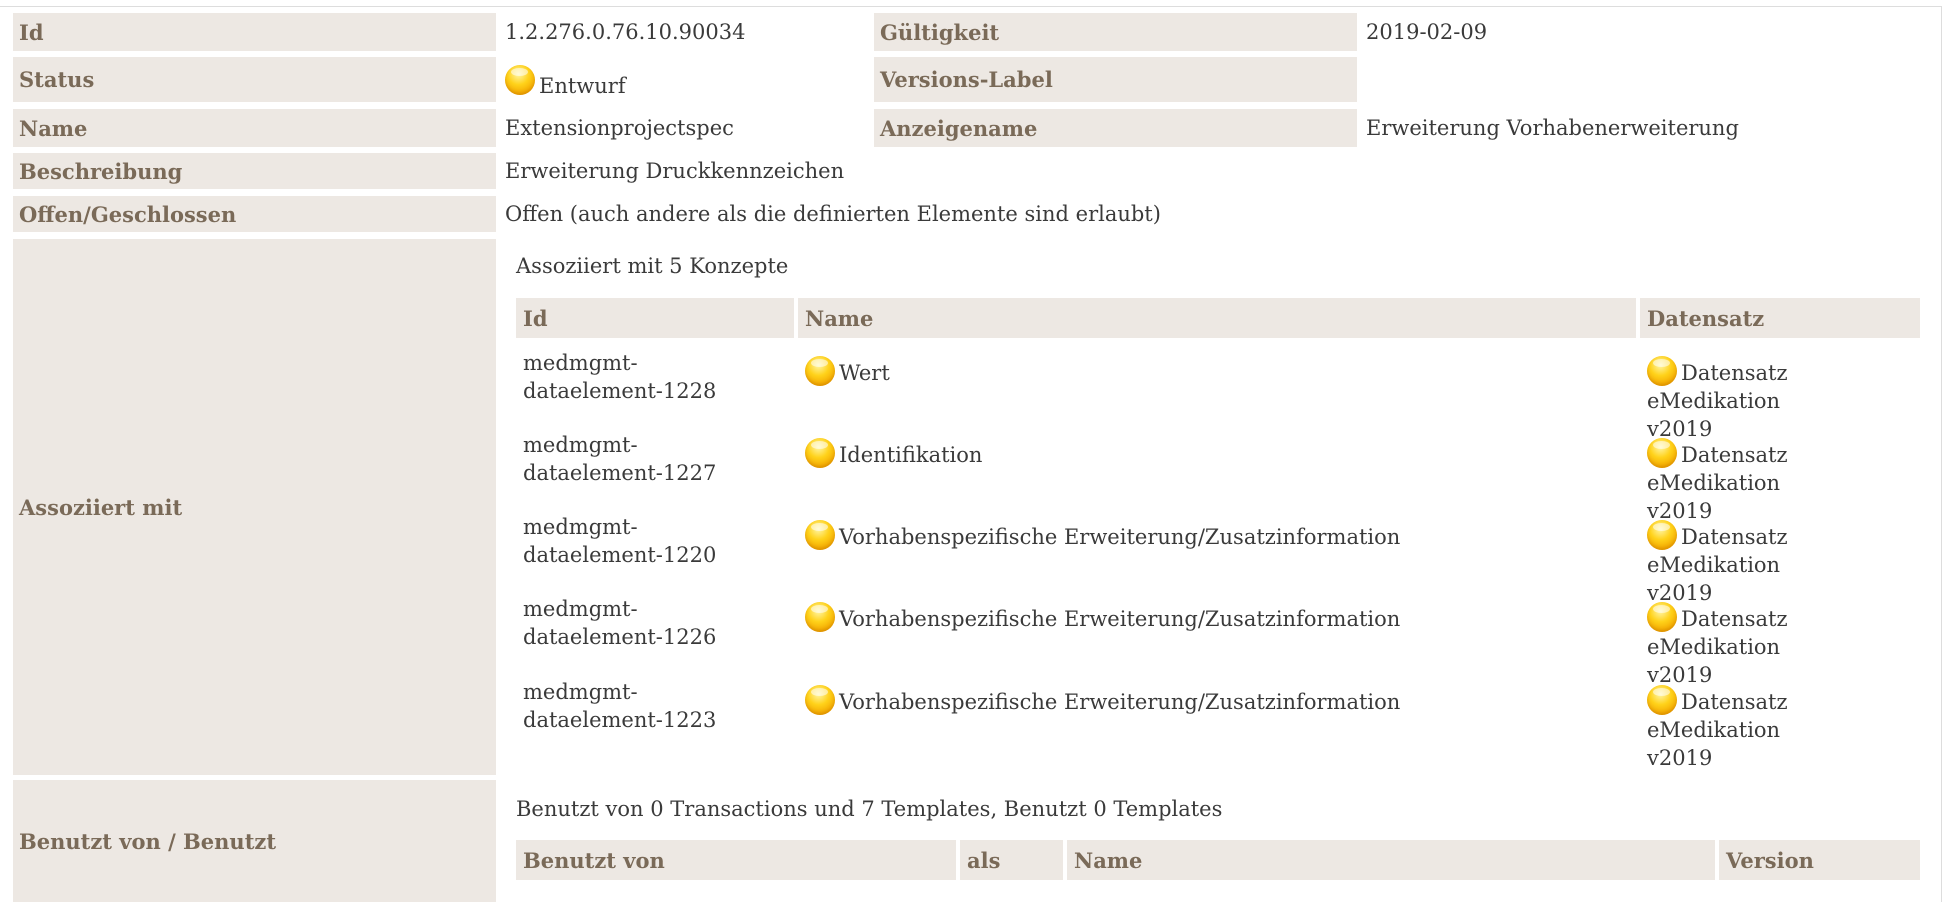 Image resolution: width=1942 pixels, height=902 pixels. I want to click on concept-id: medmgmt-dataelement-1223, so click(658, 706).